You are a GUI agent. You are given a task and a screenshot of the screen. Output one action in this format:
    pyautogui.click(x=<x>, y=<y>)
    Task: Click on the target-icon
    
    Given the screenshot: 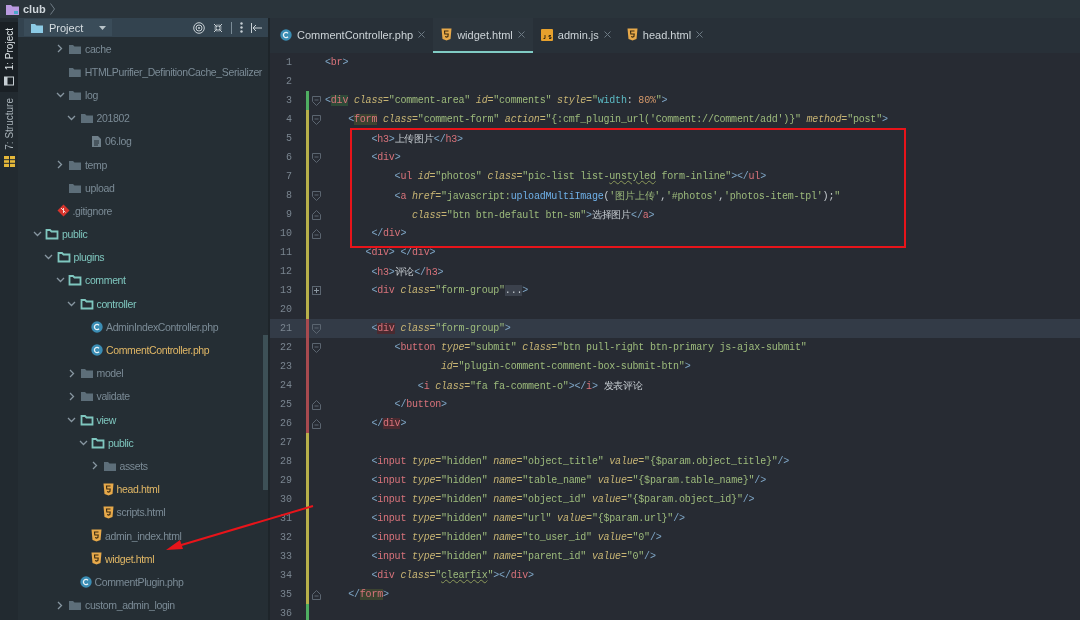 What is the action you would take?
    pyautogui.click(x=199, y=27)
    